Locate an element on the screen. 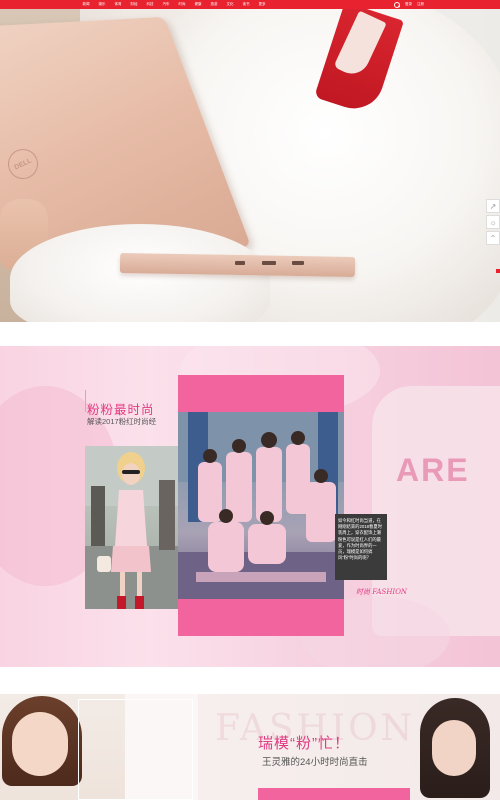 The height and width of the screenshot is (800, 500). fashion-tag: 时尚 FASHION is located at coordinates (382, 592).